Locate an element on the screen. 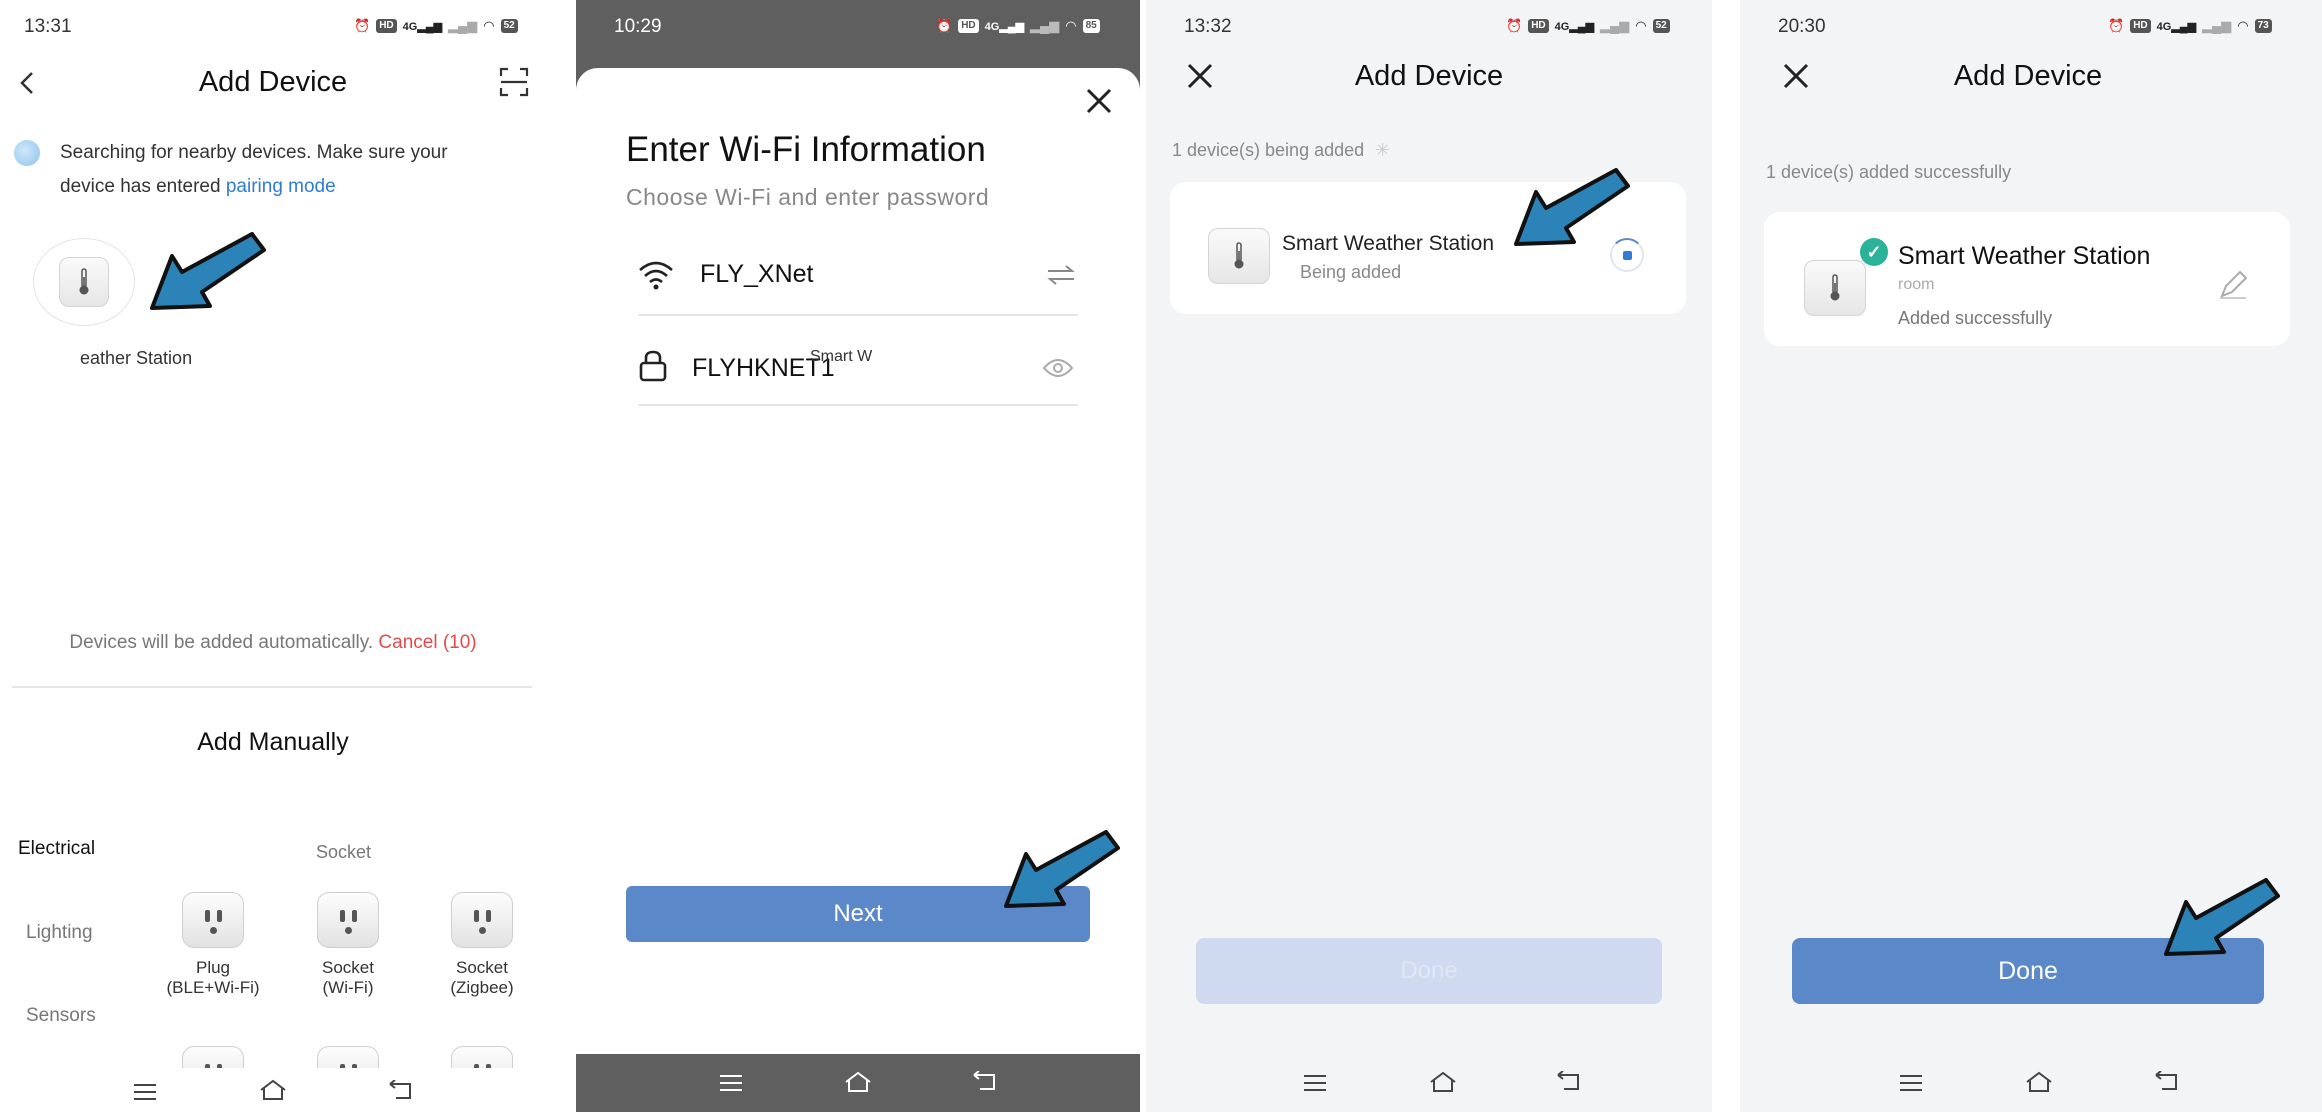 This screenshot has height=1112, width=2322. eye-icon is located at coordinates (1058, 368).